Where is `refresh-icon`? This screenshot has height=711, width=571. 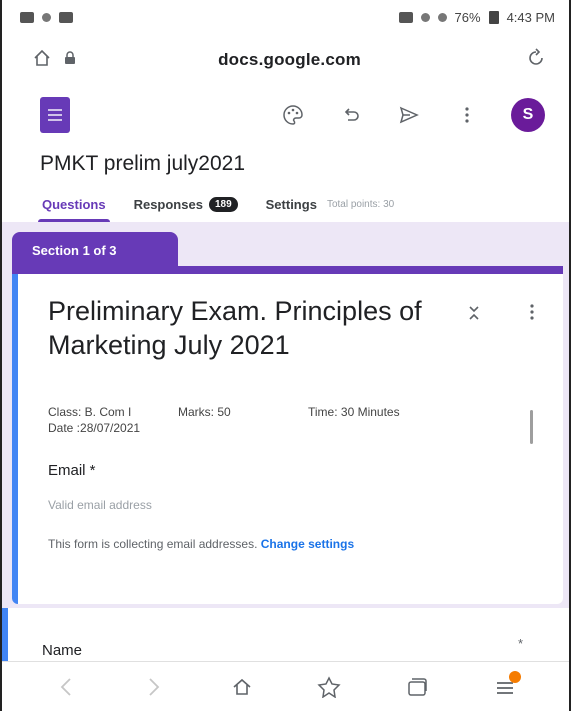
refresh-icon is located at coordinates (536, 60).